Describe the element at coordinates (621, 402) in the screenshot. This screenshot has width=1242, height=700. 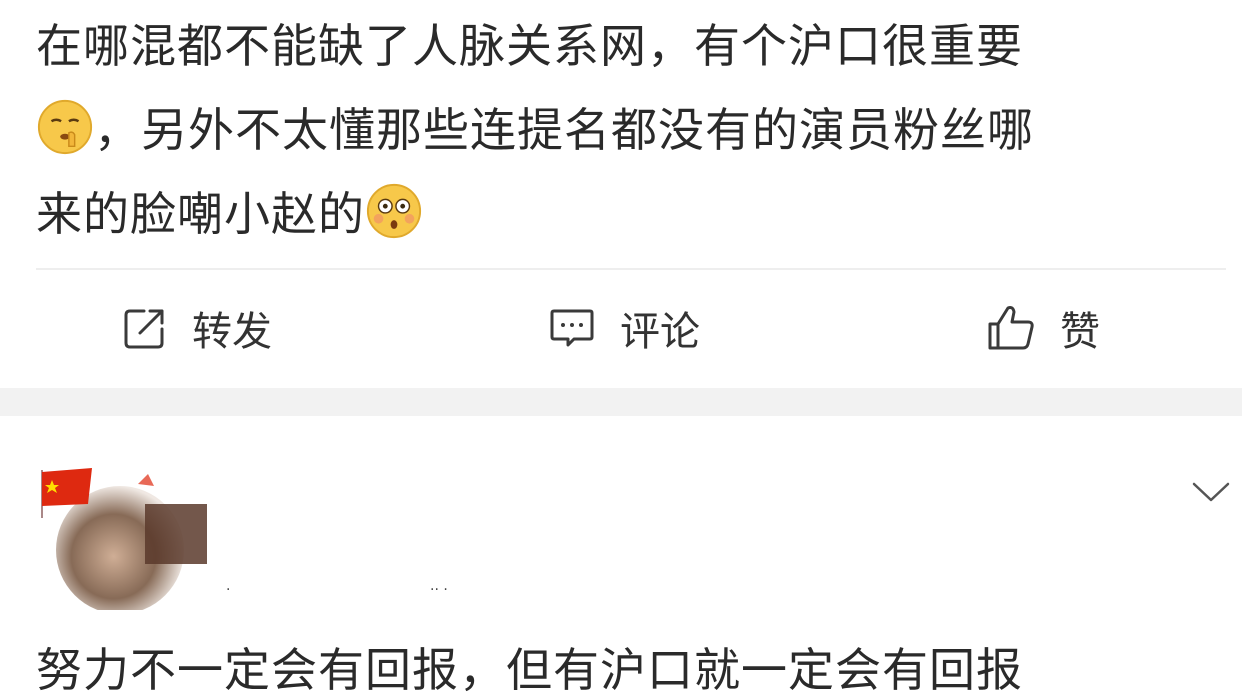
I see `feed-separator` at that location.